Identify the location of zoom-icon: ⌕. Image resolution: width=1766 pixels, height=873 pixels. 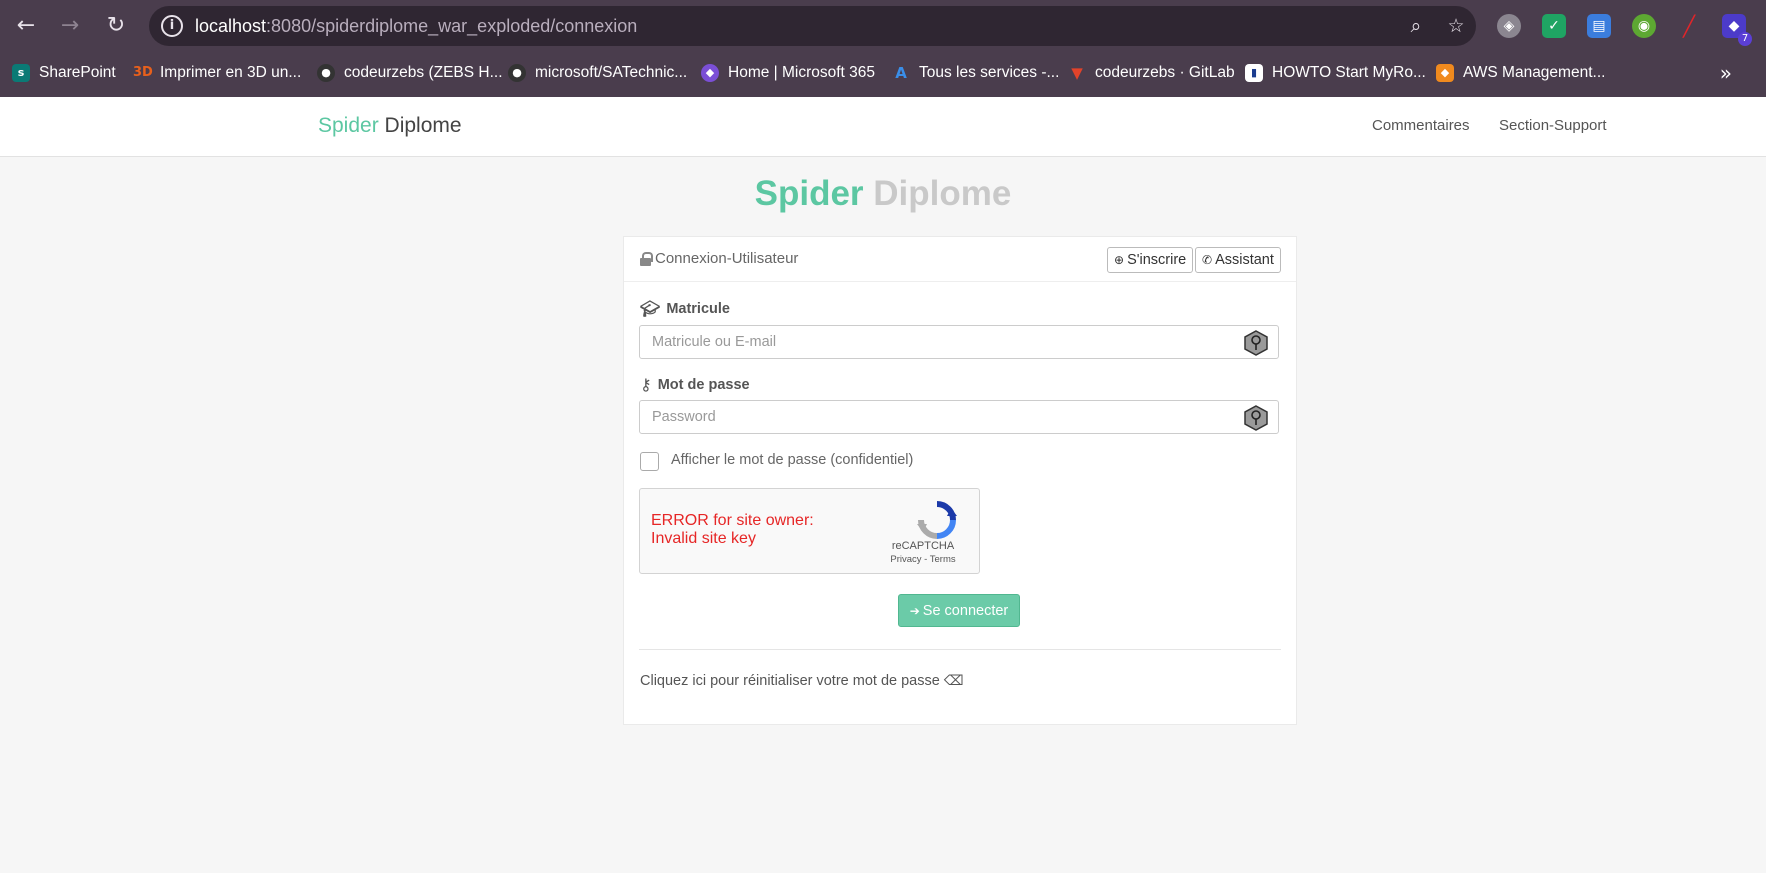
(1416, 26).